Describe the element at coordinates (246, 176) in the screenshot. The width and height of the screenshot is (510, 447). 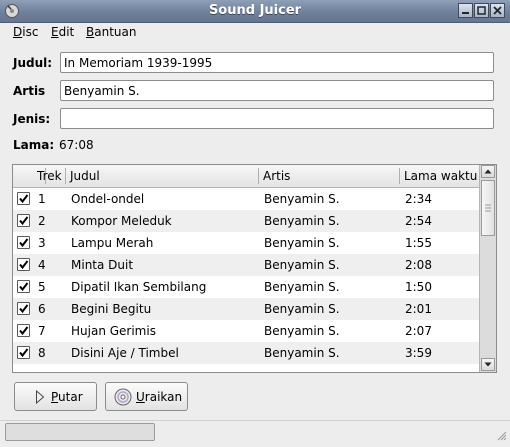
I see `track-list-header: Trek Judul Artis Lama waktu` at that location.